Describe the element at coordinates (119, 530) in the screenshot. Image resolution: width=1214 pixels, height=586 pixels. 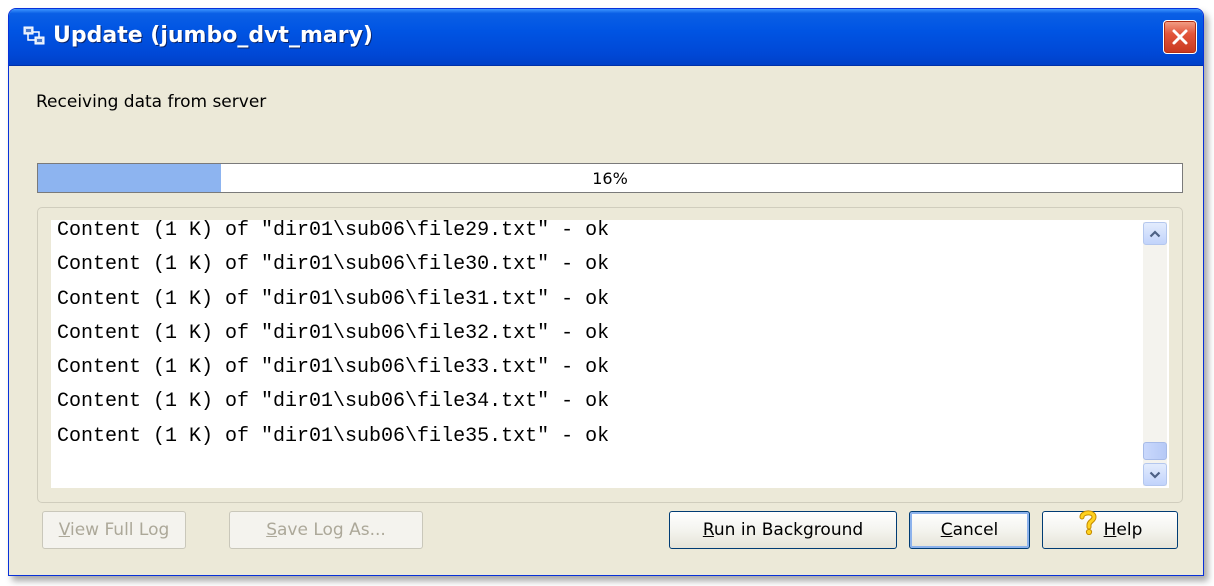
I see `view-full-log-label: iew Full Log` at that location.